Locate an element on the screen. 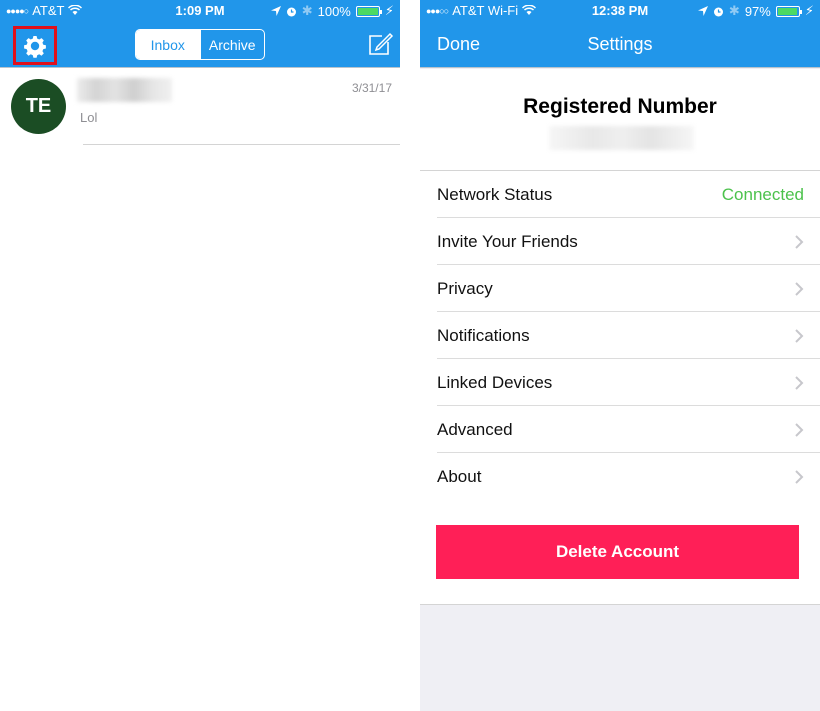 This screenshot has width=820, height=711. battery-percent: 97% is located at coordinates (757, 11).